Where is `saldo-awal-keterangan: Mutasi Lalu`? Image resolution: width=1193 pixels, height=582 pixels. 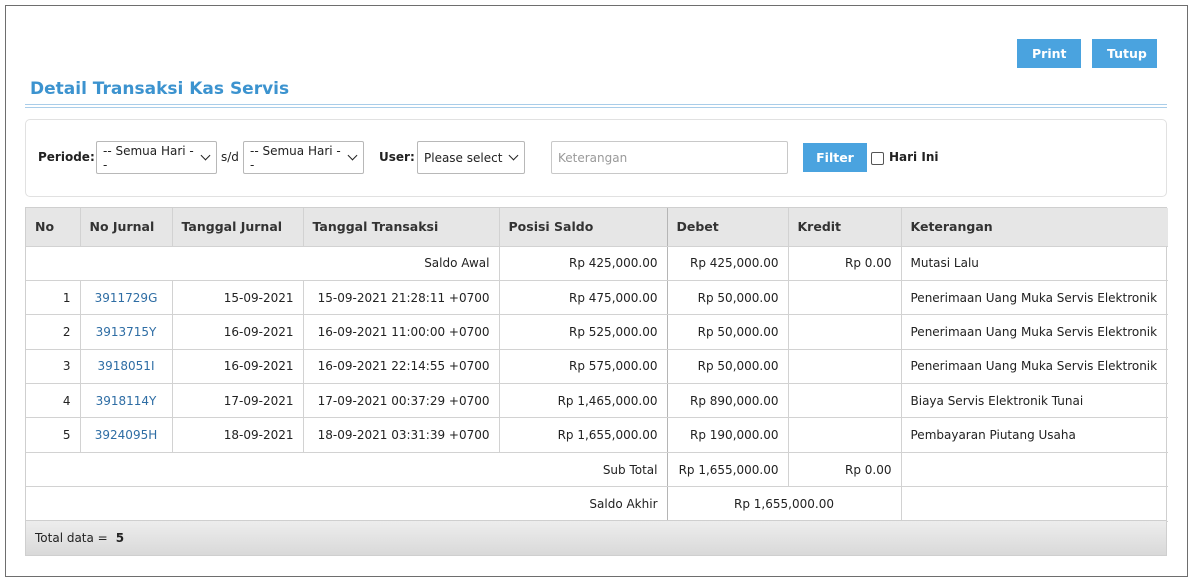
saldo-awal-keterangan: Mutasi Lalu is located at coordinates (1034, 263).